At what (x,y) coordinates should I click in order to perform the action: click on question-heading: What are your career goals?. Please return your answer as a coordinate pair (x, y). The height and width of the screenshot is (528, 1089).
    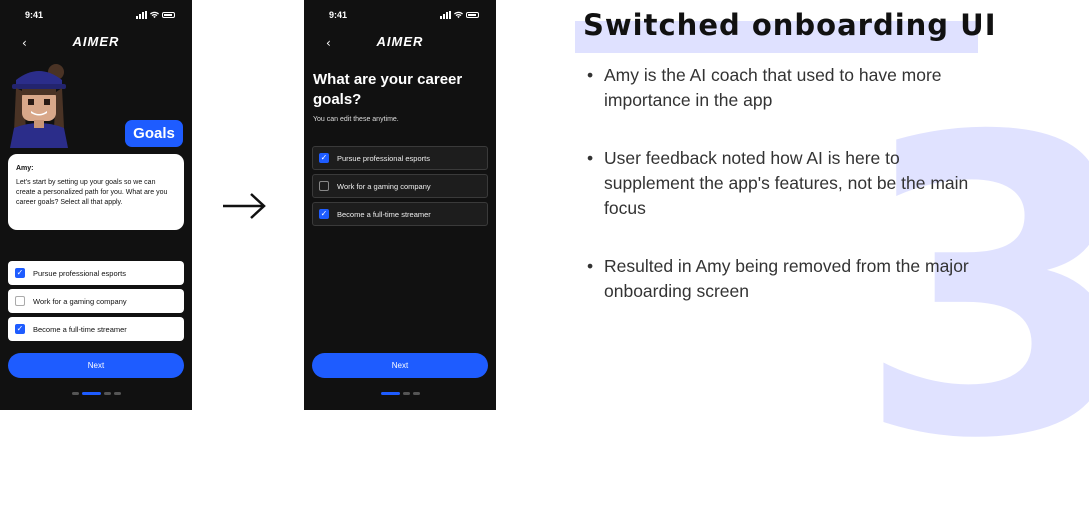
    Looking at the image, I should click on (388, 89).